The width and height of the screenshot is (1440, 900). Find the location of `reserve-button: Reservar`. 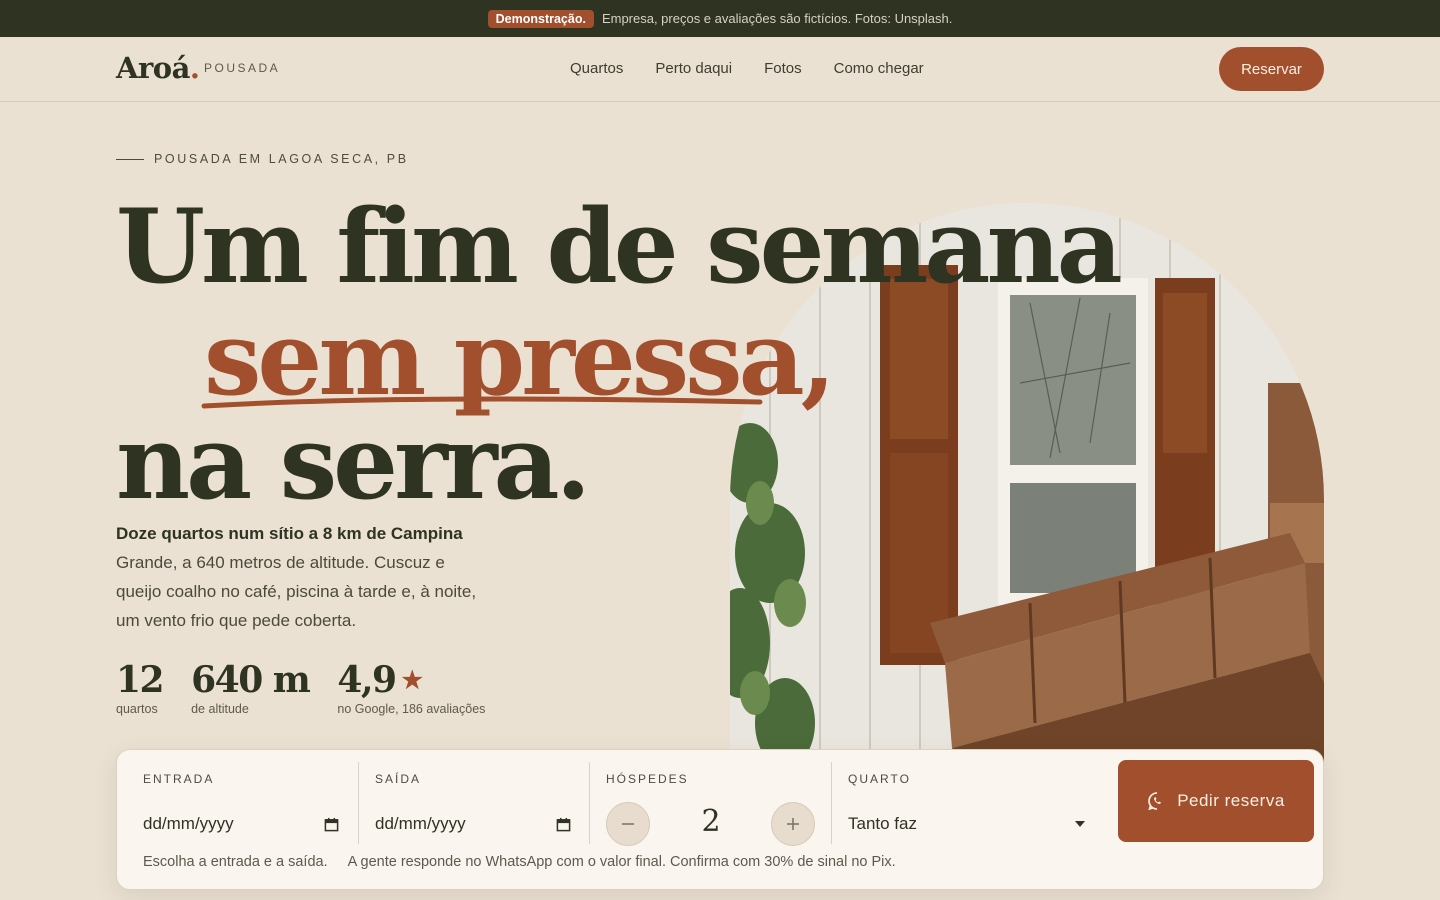

reserve-button: Reservar is located at coordinates (1271, 69).